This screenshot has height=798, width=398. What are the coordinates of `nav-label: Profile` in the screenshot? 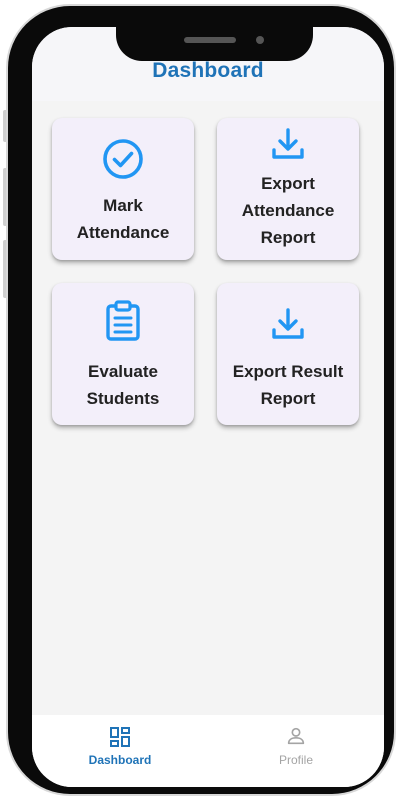 It's located at (295, 760).